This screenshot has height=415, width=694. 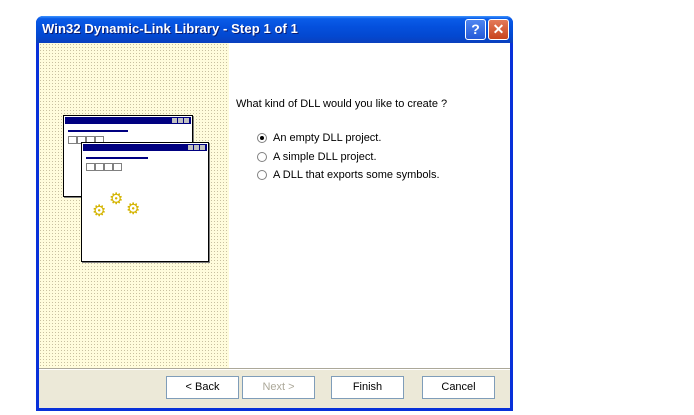 What do you see at coordinates (367, 387) in the screenshot?
I see `finish-button: Finish` at bounding box center [367, 387].